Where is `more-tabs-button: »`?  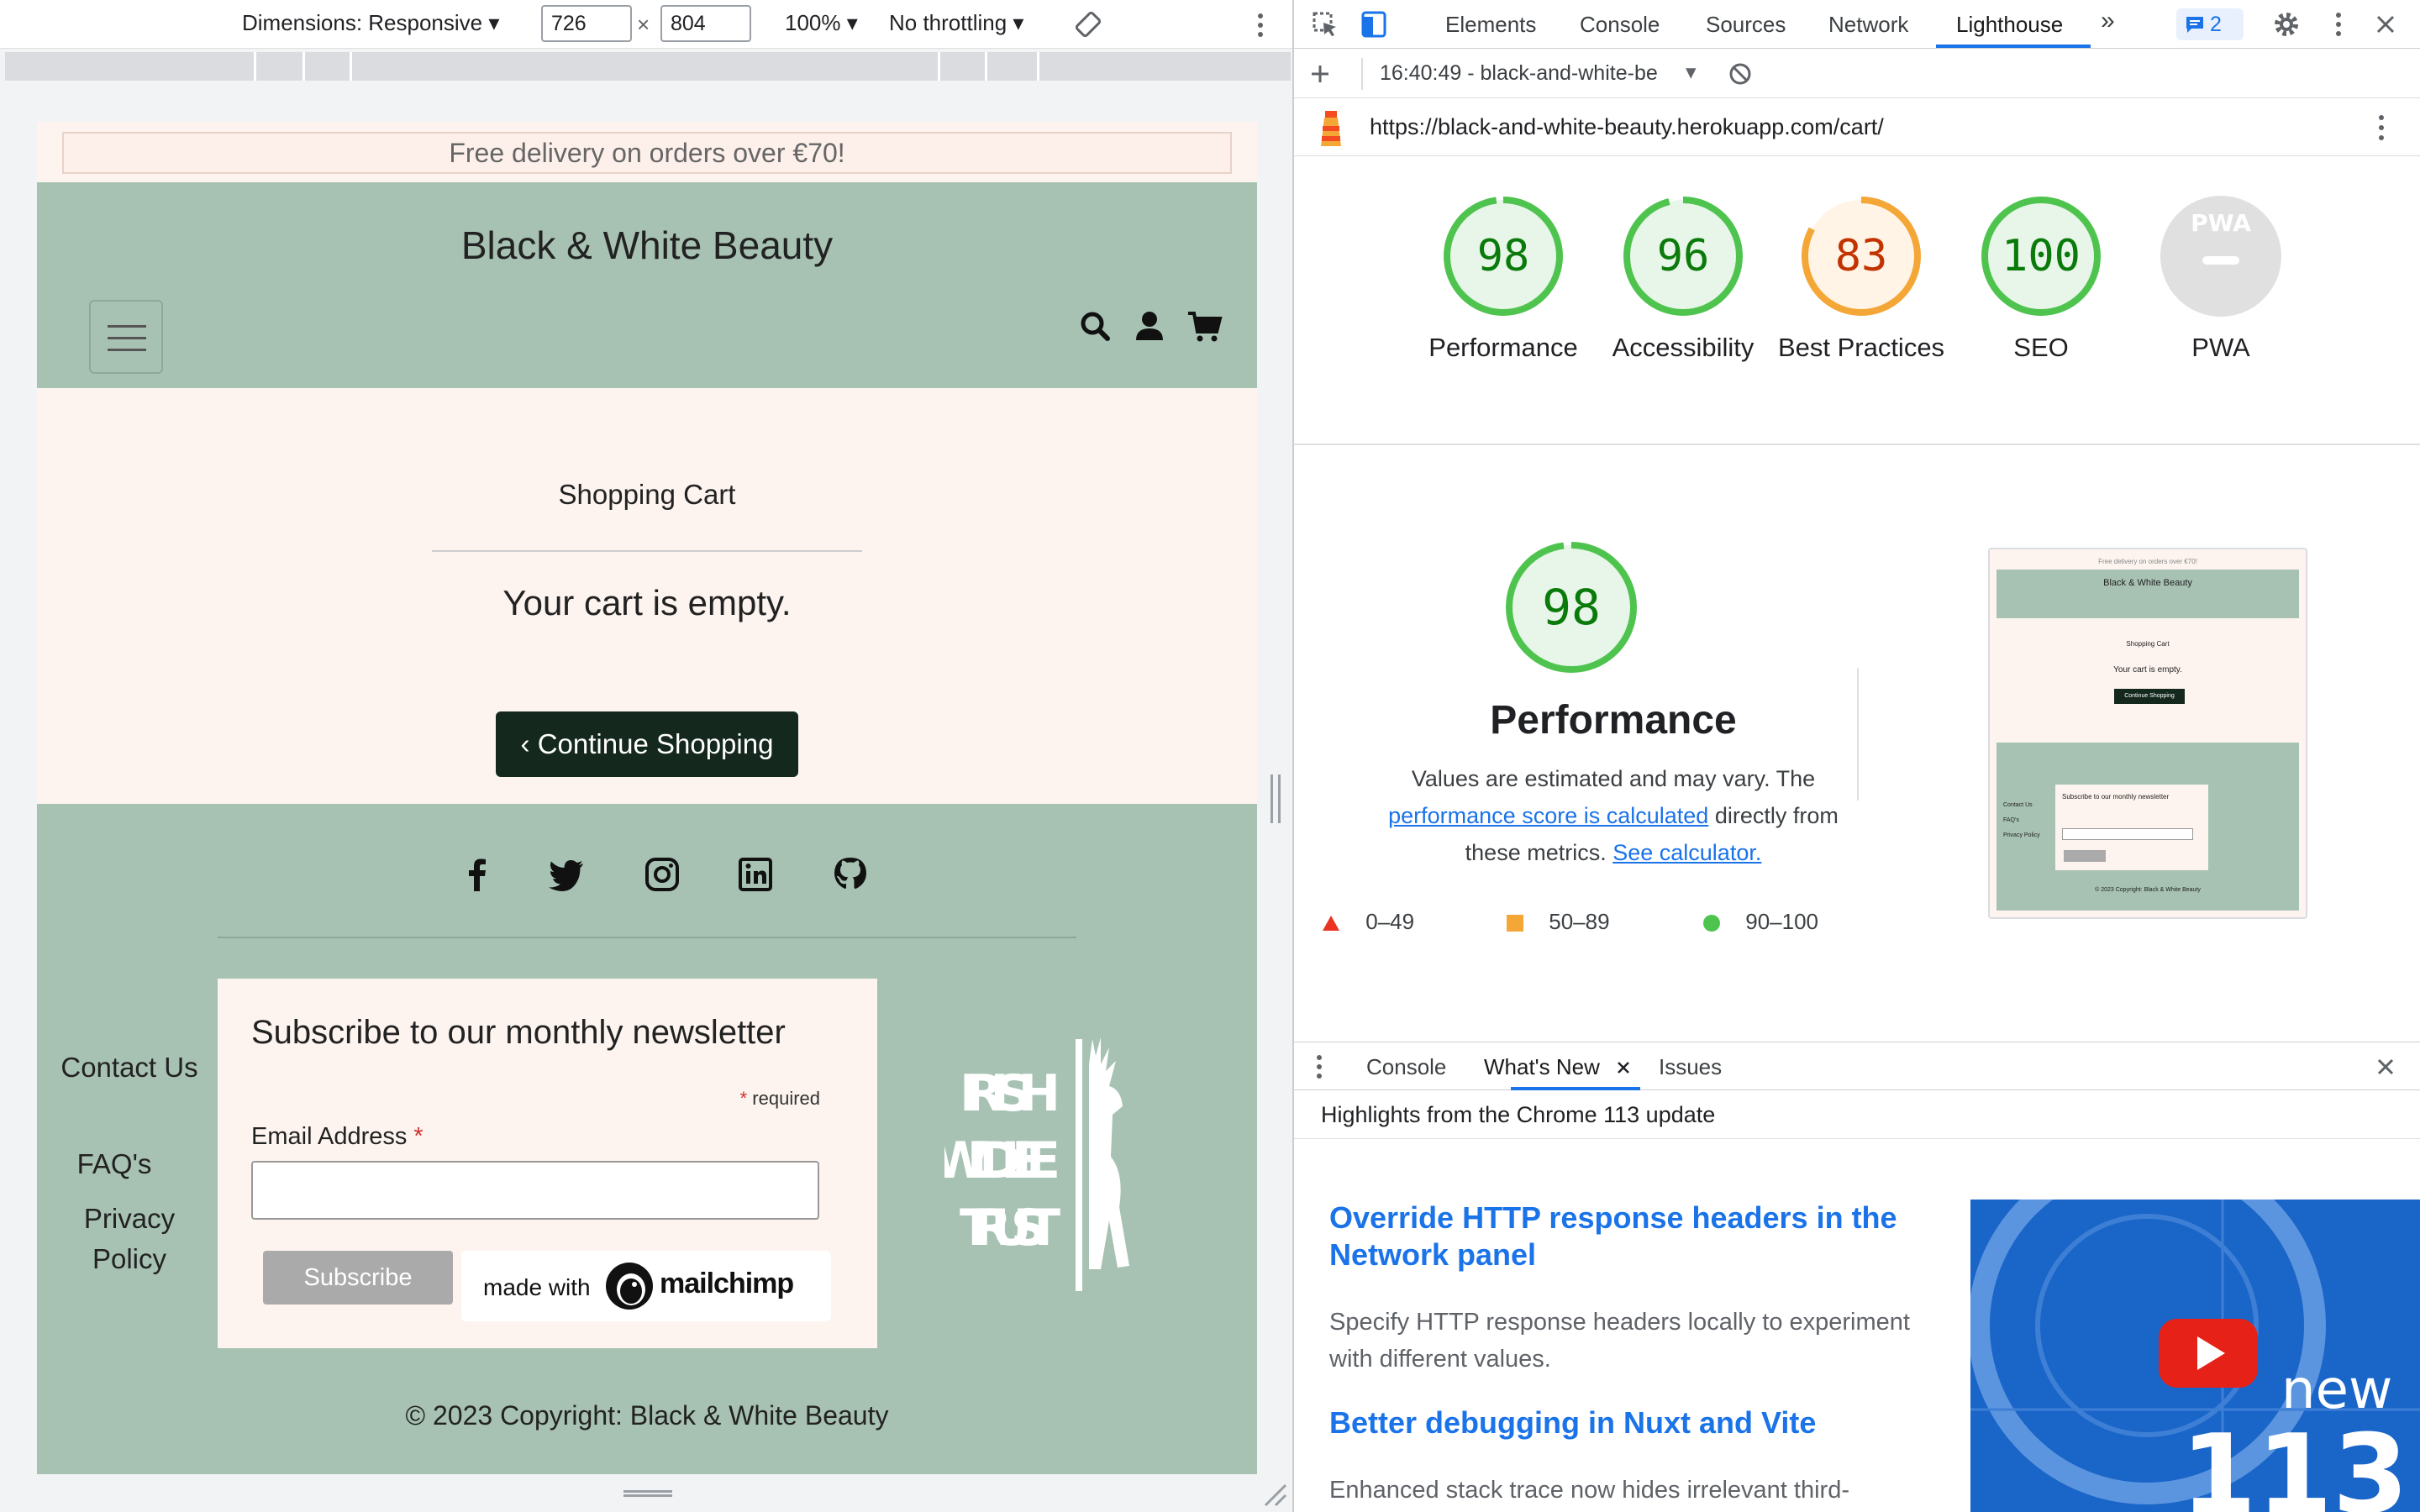
more-tabs-button: » is located at coordinates (2108, 21).